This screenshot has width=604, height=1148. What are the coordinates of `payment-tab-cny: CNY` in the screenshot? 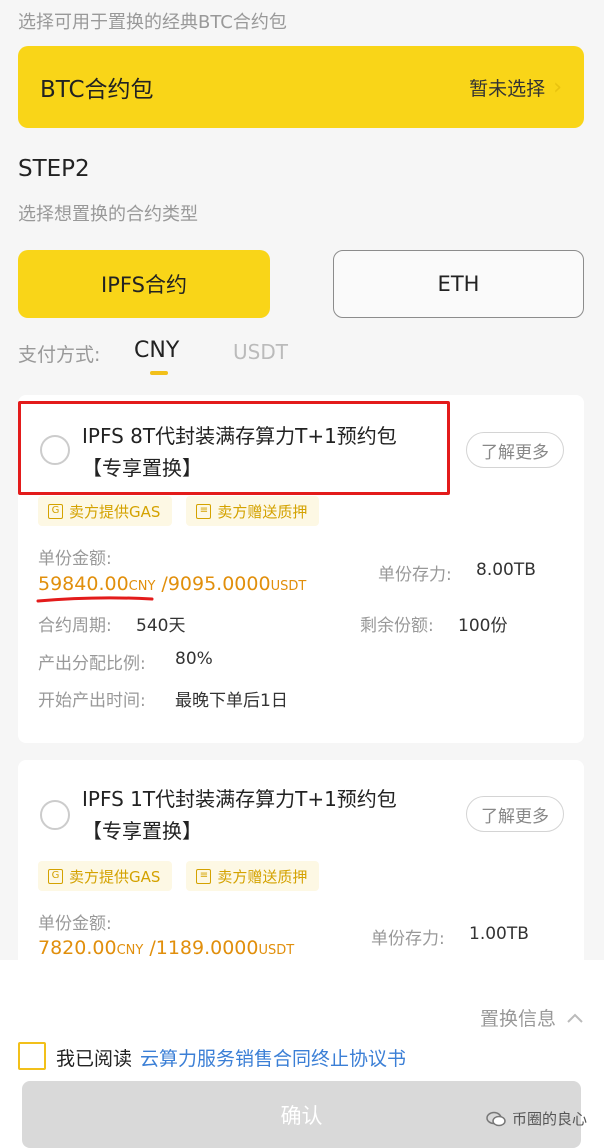 It's located at (156, 350).